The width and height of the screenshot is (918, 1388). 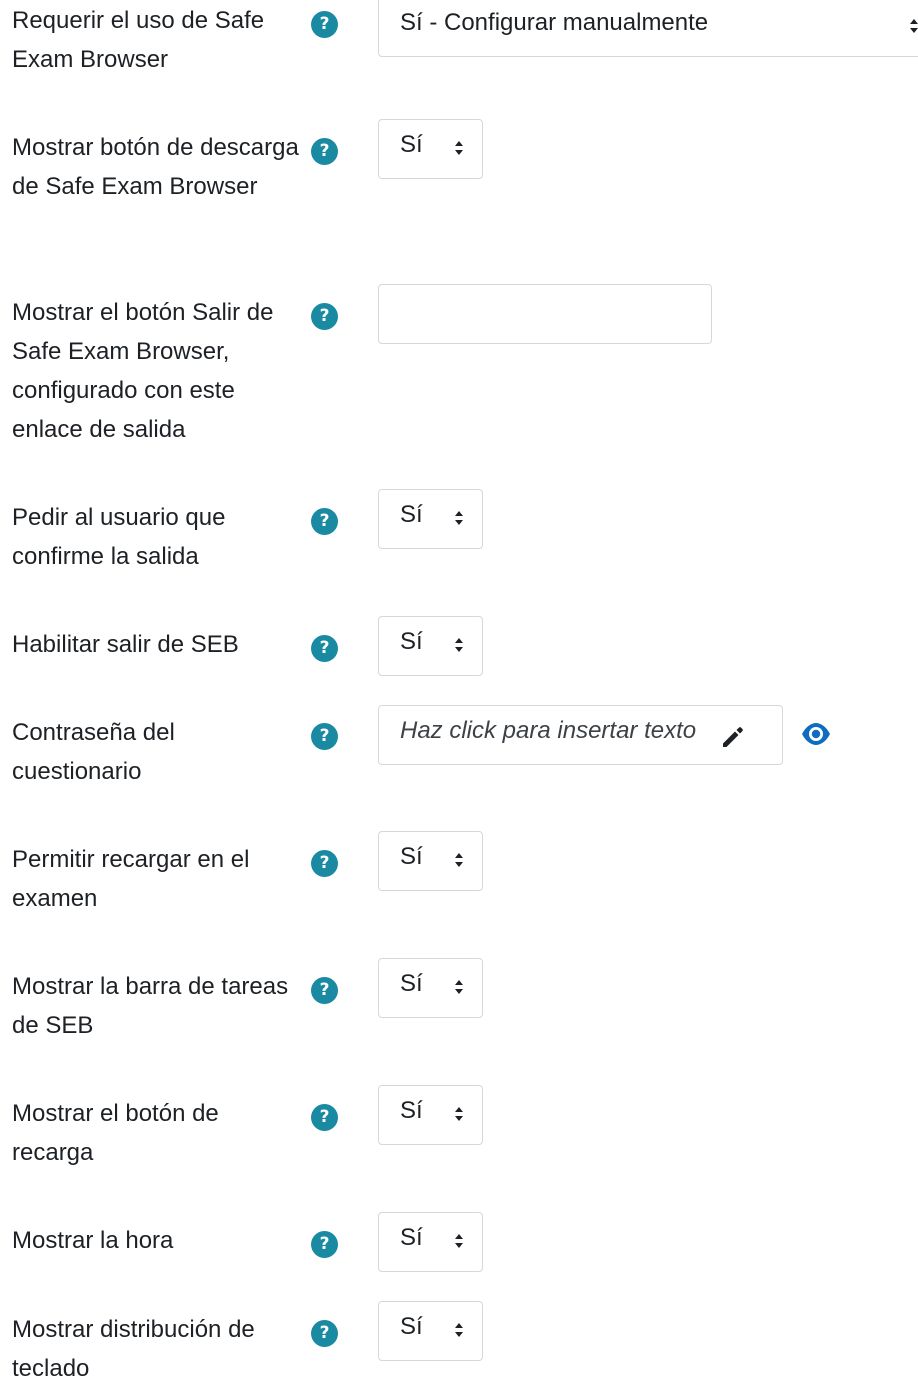 I want to click on field-label: Permitir recargar en el examen, so click(x=131, y=879).